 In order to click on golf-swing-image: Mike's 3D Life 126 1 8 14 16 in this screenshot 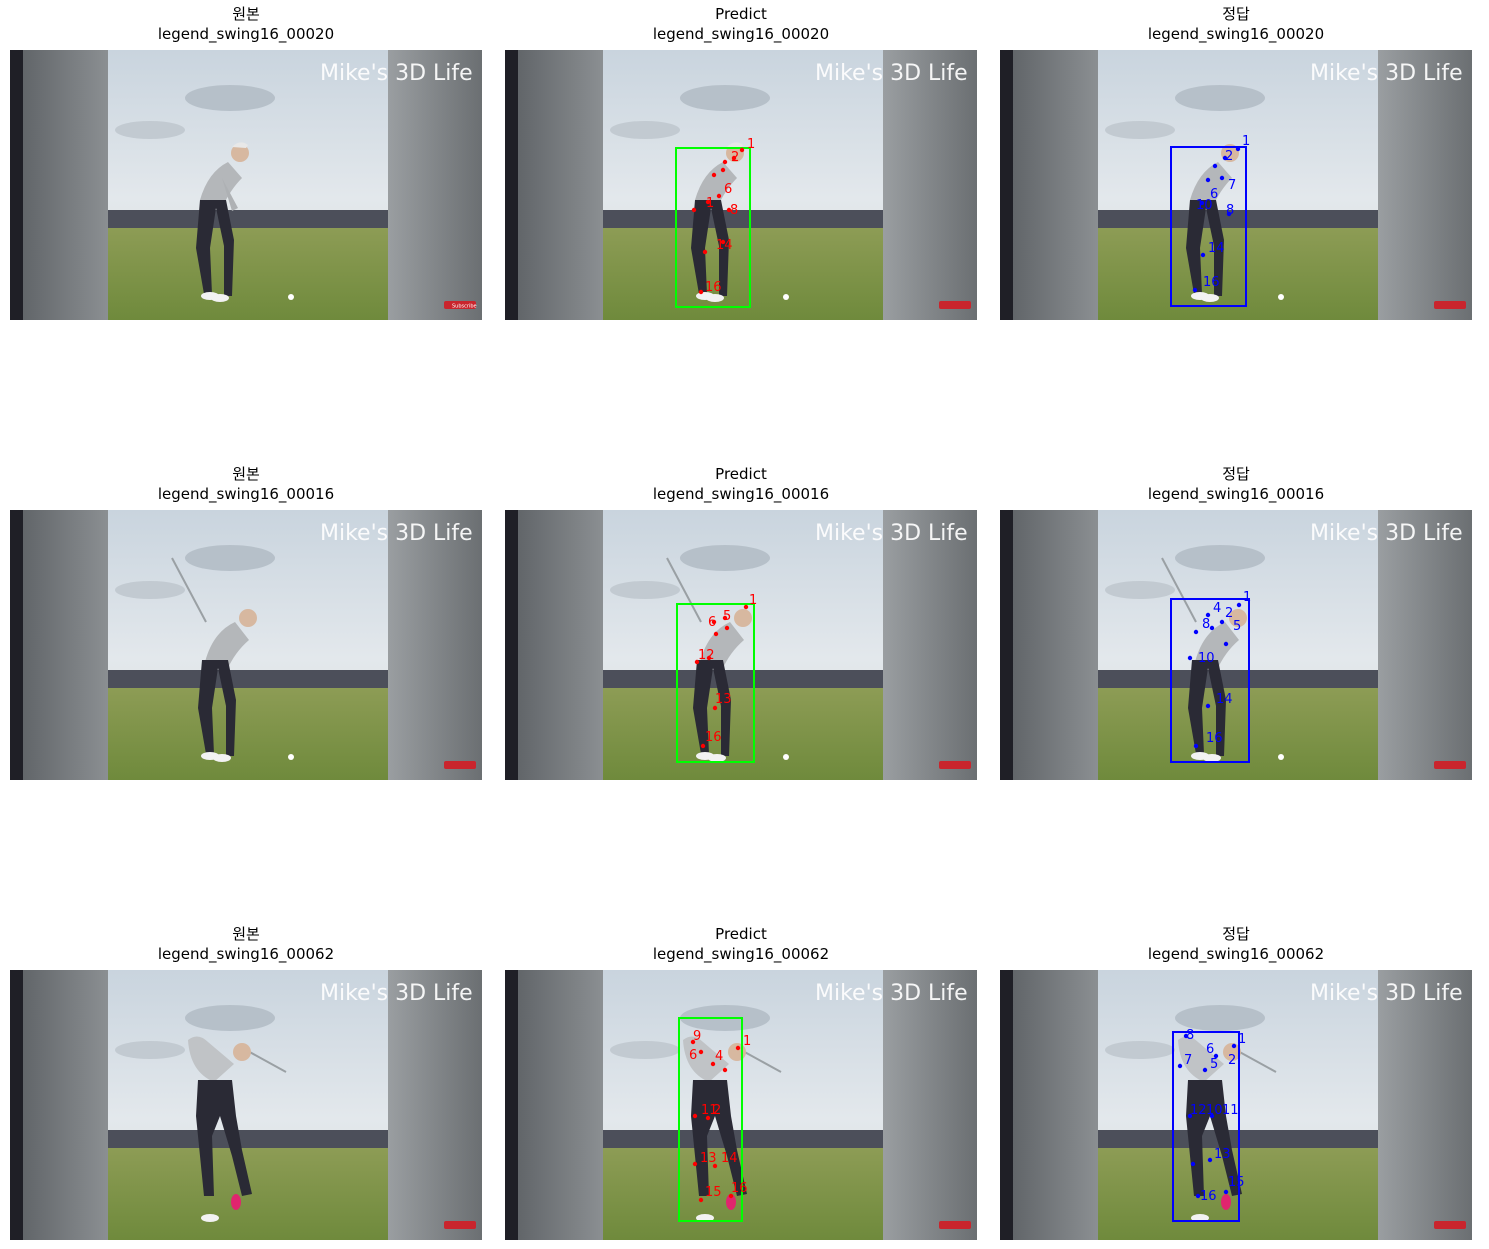, I will do `click(741, 185)`.